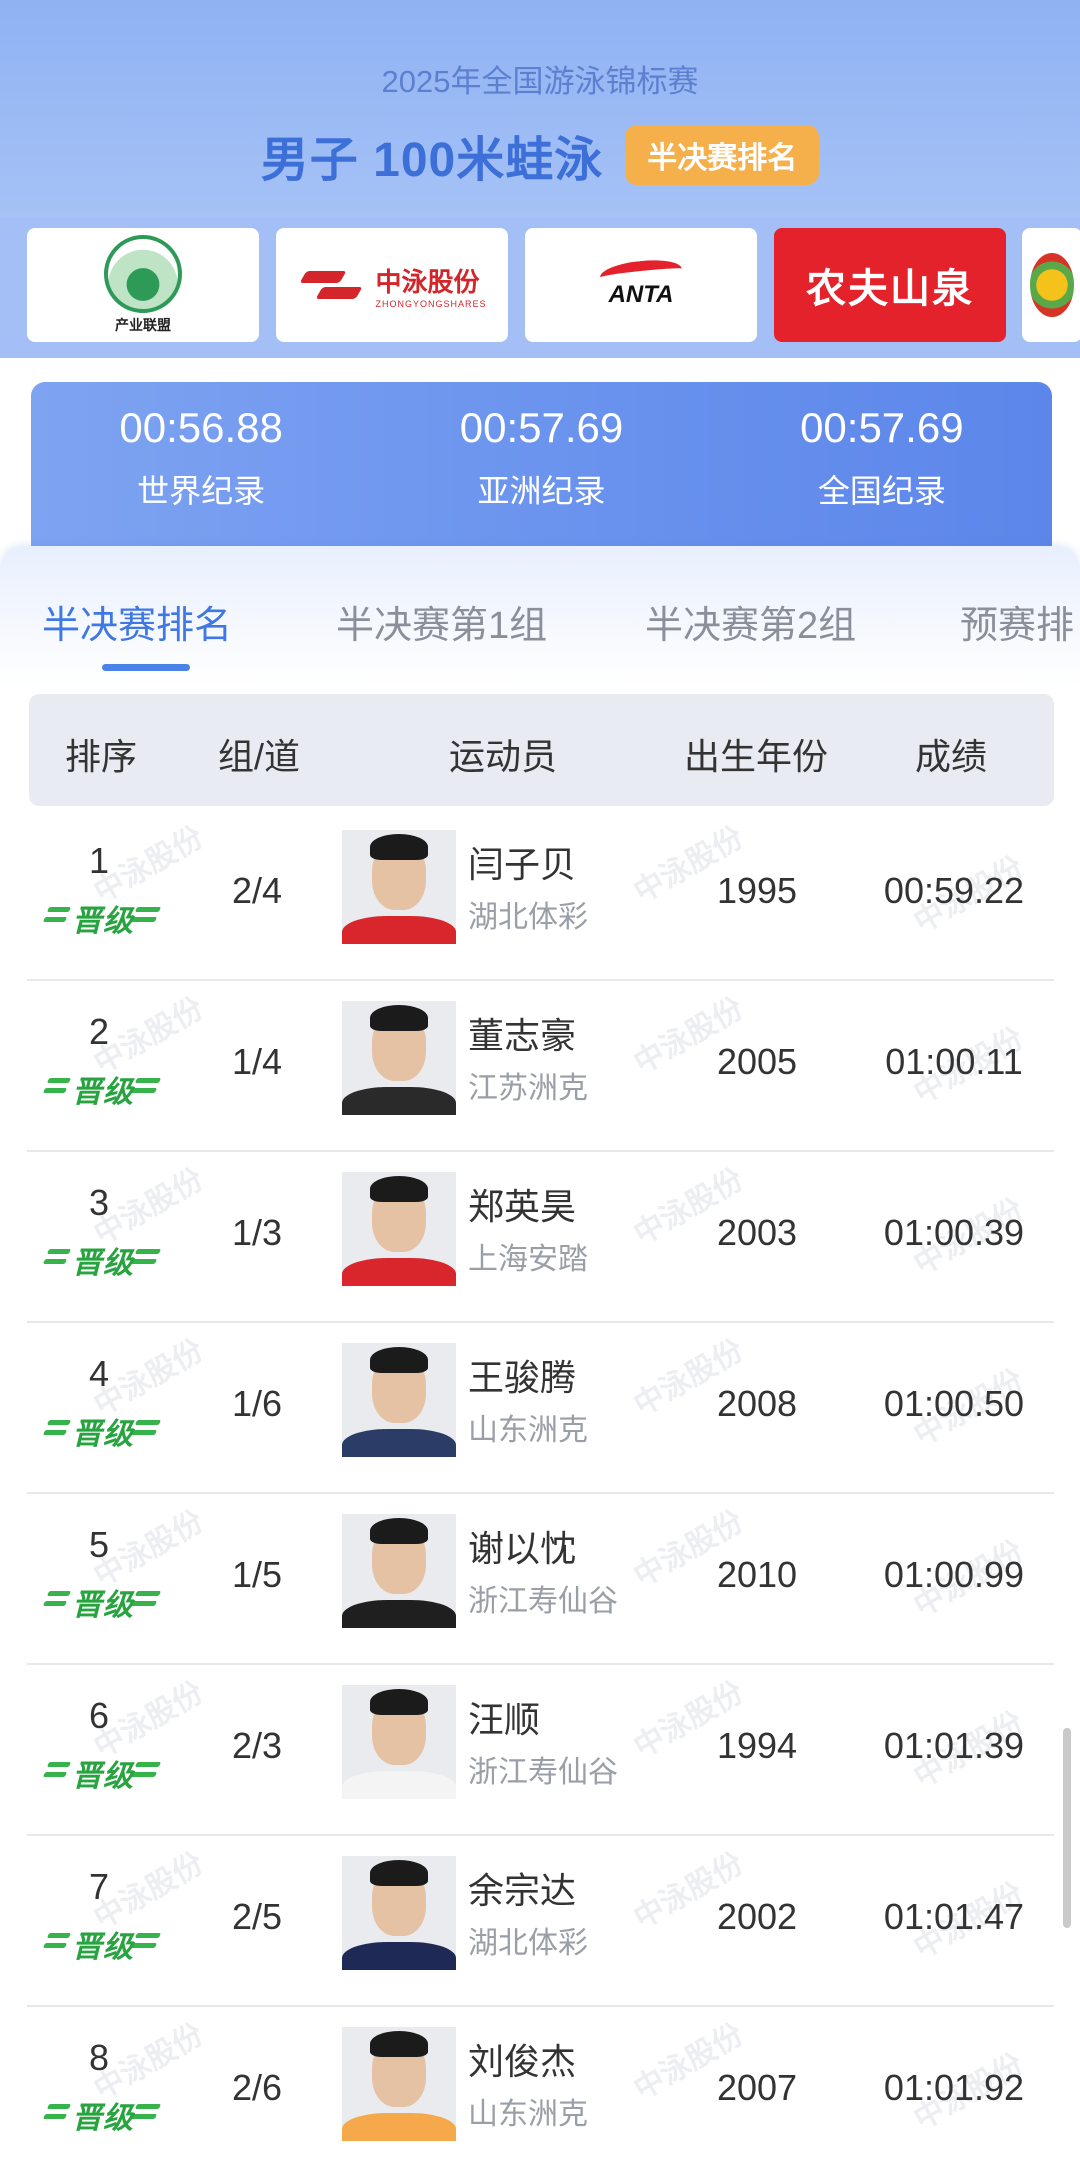 The height and width of the screenshot is (2170, 1080). Describe the element at coordinates (1067, 1828) in the screenshot. I see `scrollbar` at that location.